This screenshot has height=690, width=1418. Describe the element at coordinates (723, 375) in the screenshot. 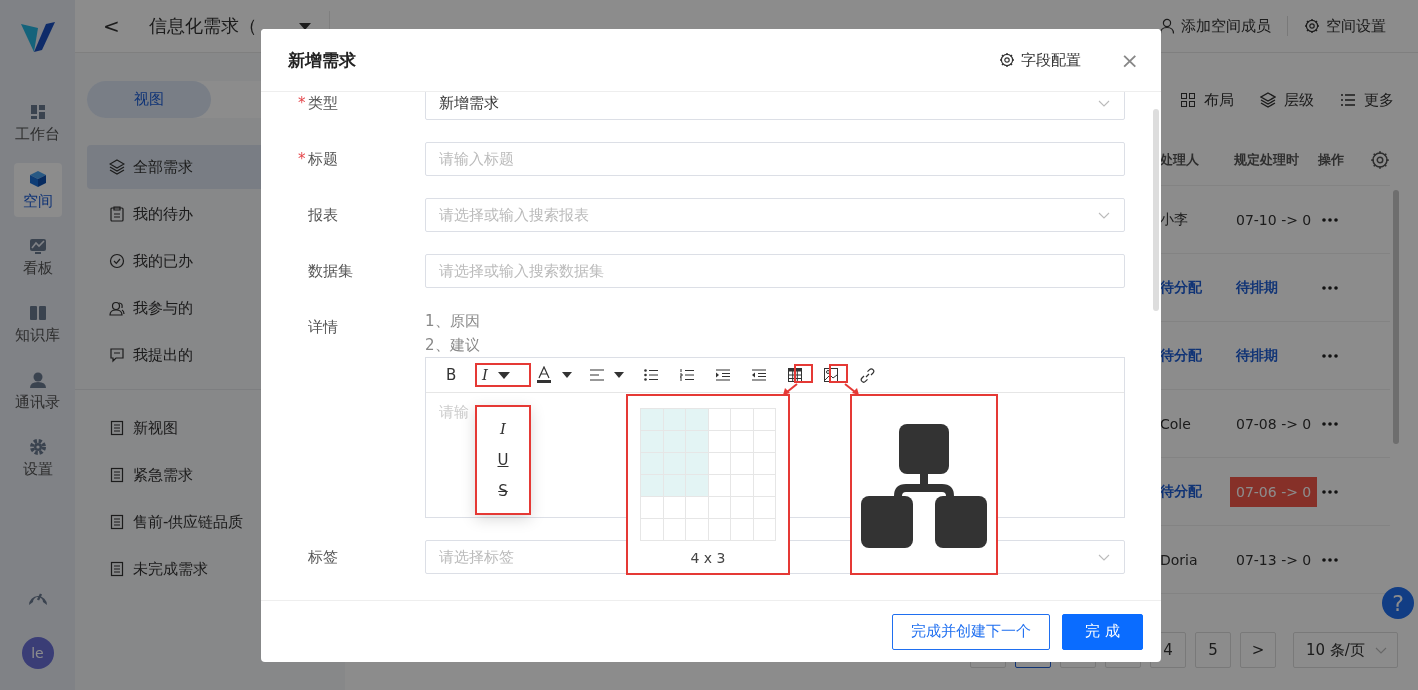

I see `indent-icon` at that location.